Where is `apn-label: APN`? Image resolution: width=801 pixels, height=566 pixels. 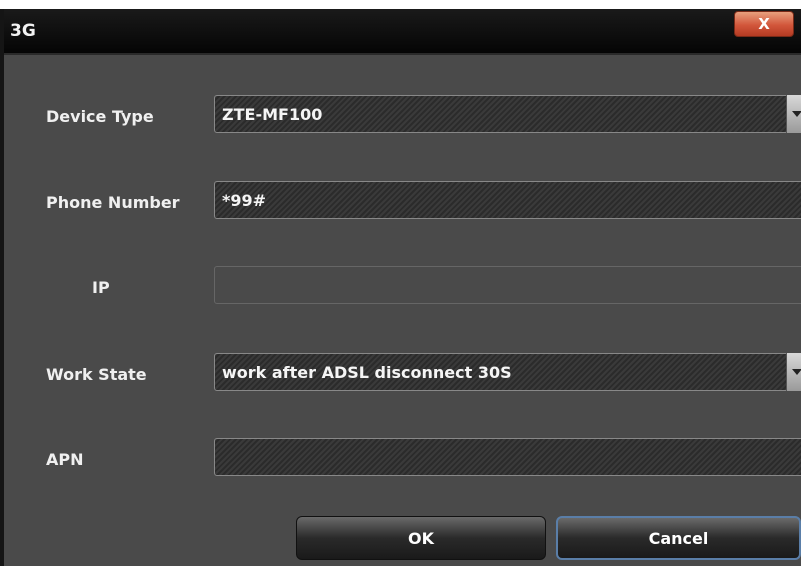
apn-label: APN is located at coordinates (65, 459).